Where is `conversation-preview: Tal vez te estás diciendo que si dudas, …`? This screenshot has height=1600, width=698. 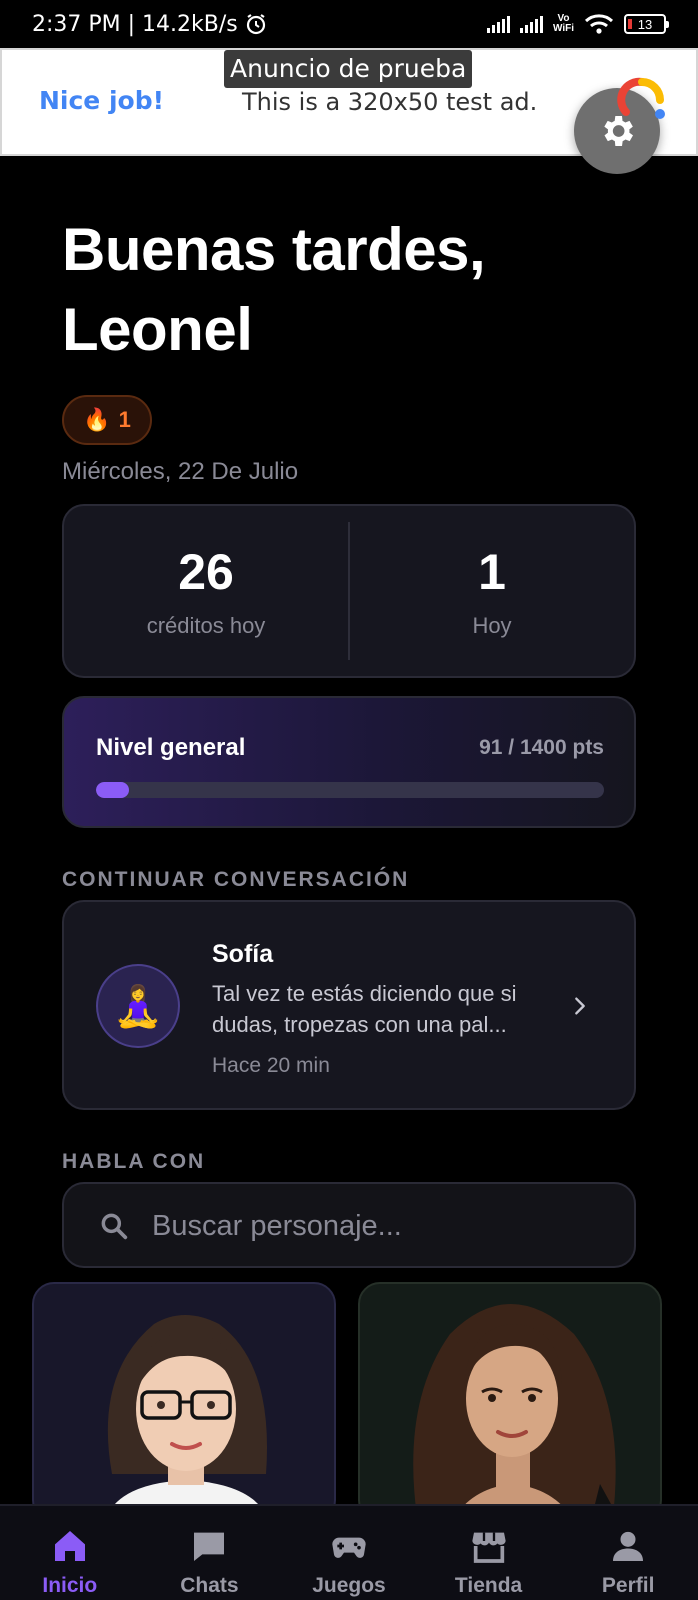 conversation-preview: Tal vez te estás diciendo que si dudas, … is located at coordinates (364, 1009).